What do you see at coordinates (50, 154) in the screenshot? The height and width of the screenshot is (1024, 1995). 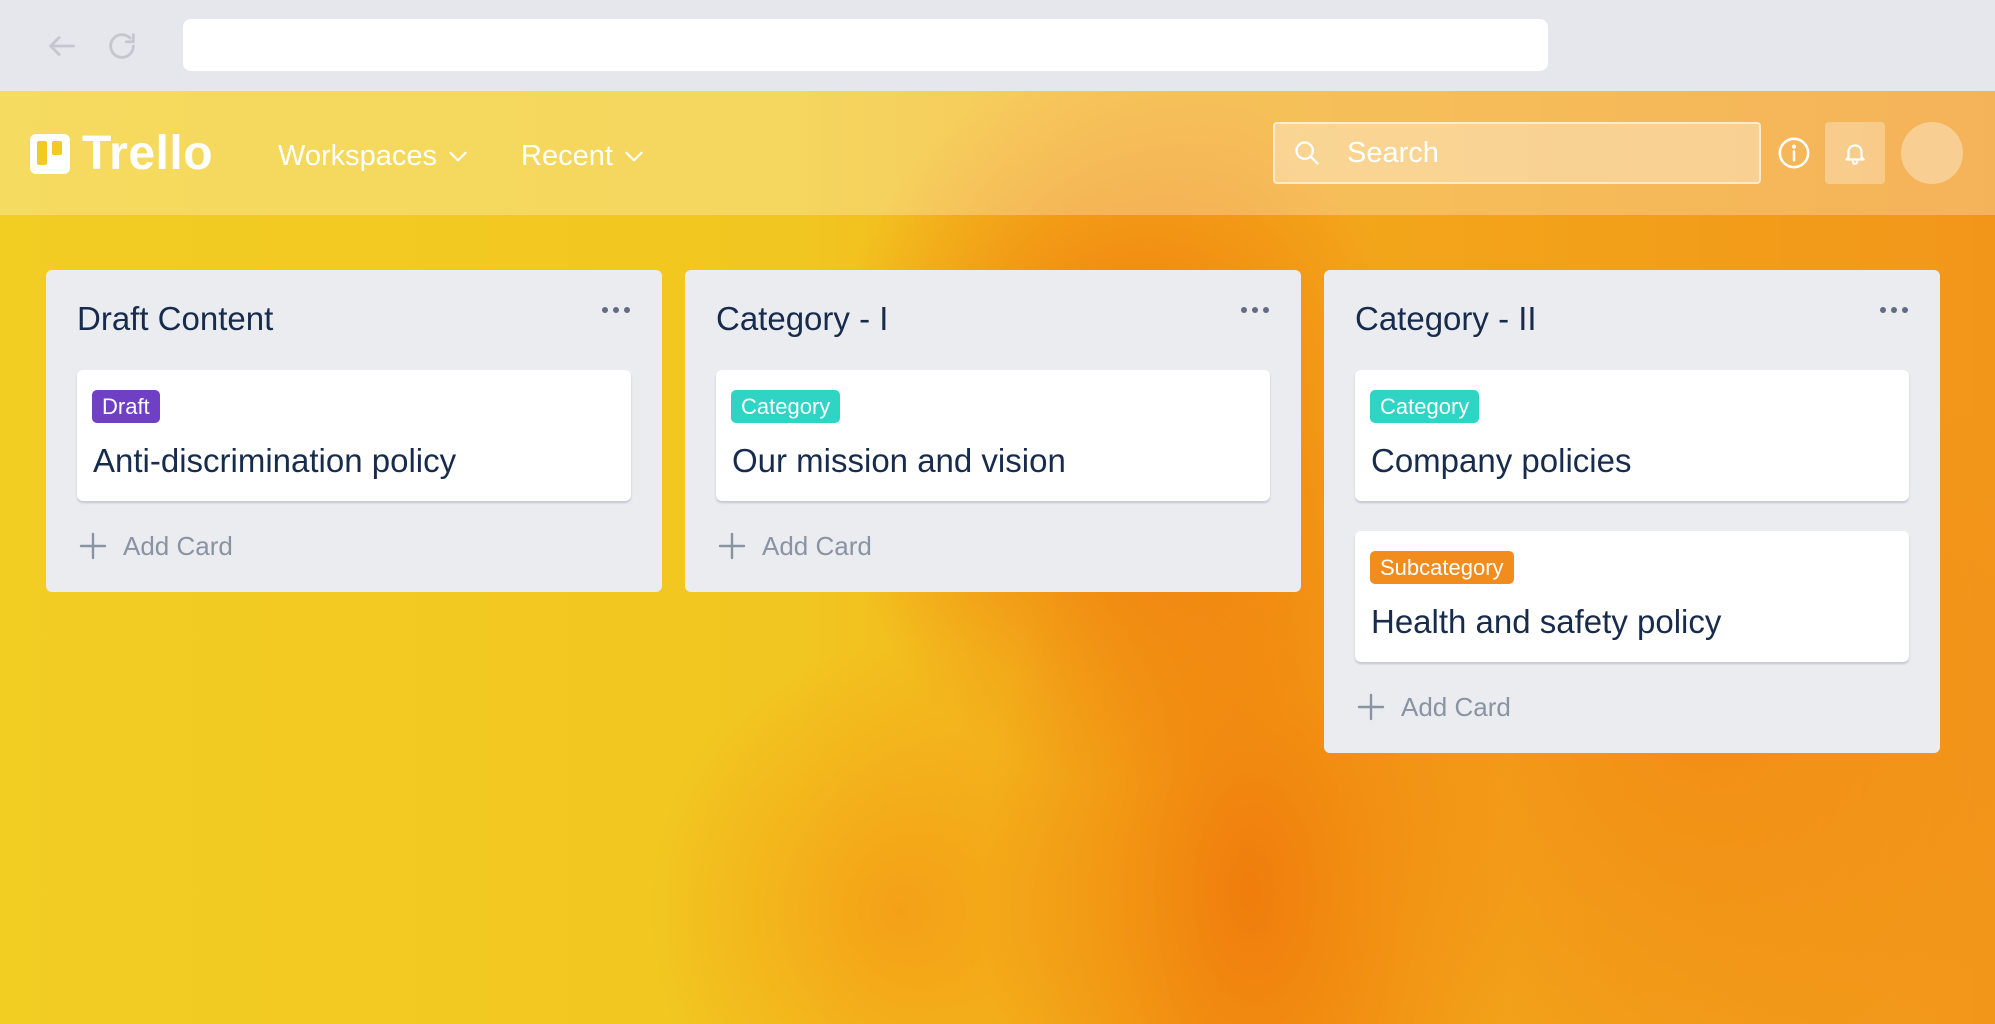 I see `trello-logo-icon` at bounding box center [50, 154].